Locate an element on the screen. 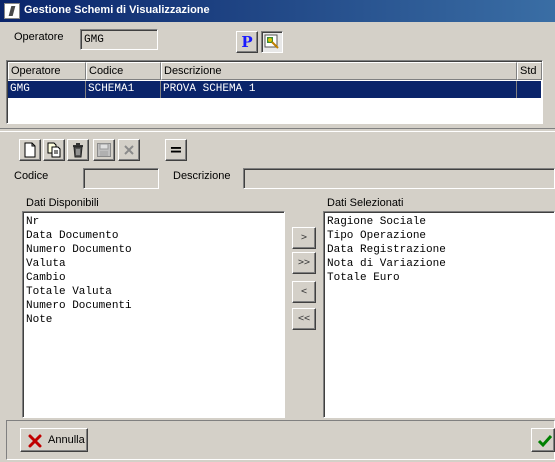 The height and width of the screenshot is (462, 555). annulla-label: Annulla is located at coordinates (66, 440).